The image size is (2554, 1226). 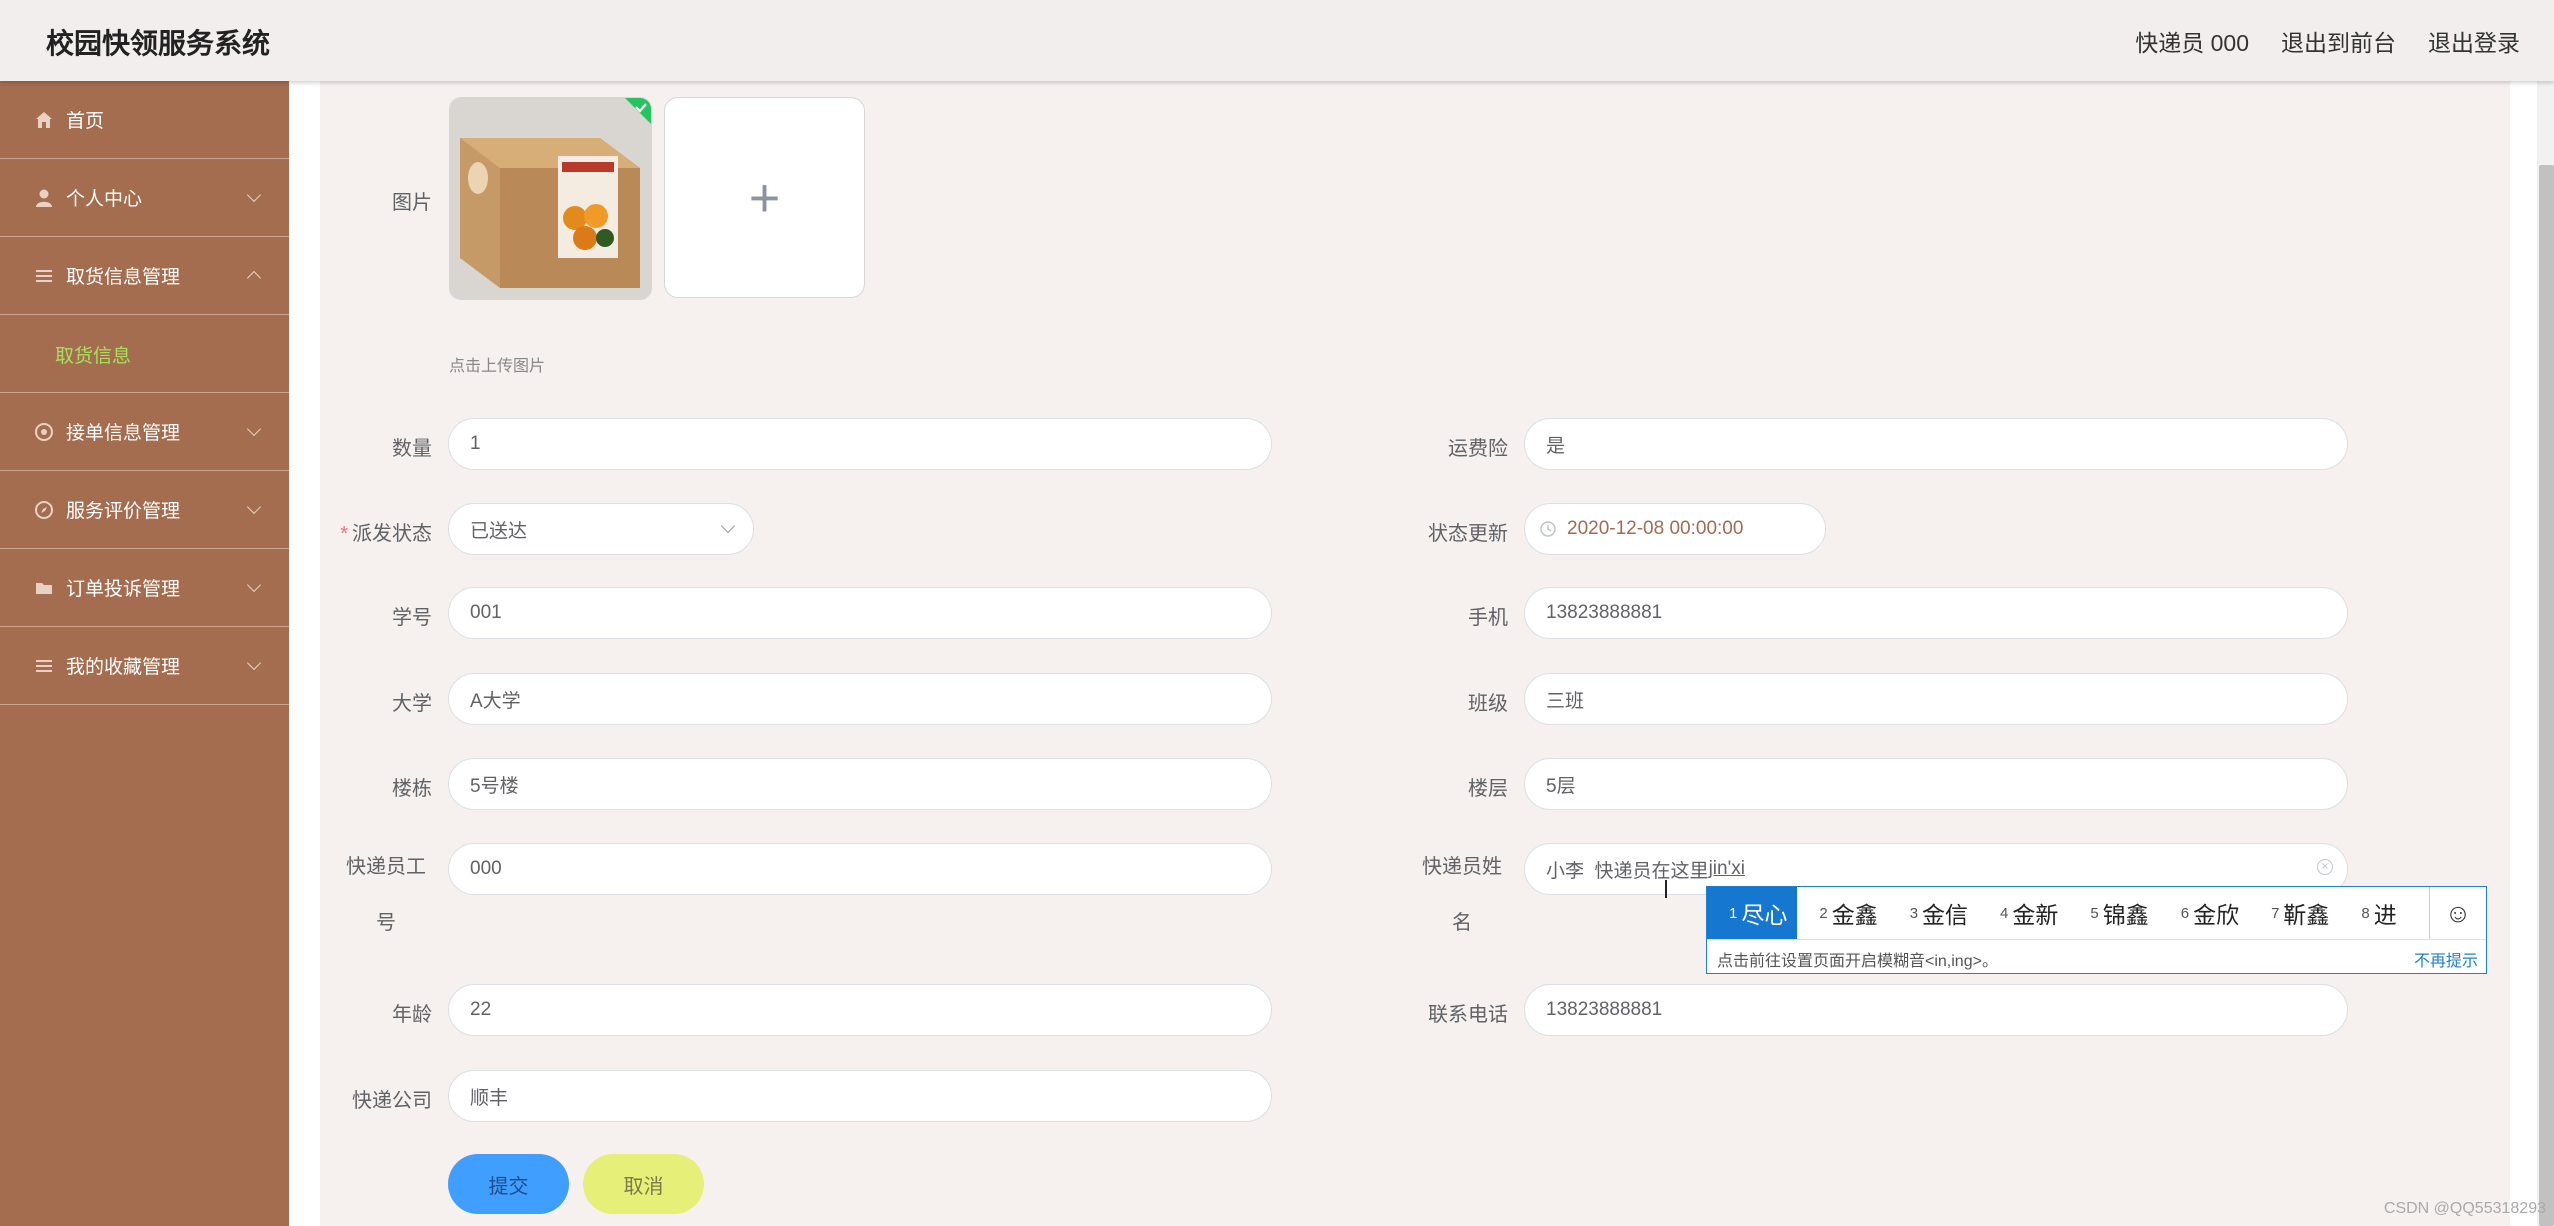 I want to click on menu-icon, so click(x=44, y=276).